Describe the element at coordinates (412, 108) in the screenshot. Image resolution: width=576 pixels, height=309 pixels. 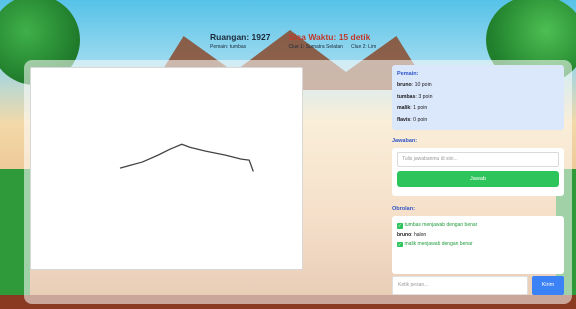
I see `player-row: malik: 1 poin` at that location.